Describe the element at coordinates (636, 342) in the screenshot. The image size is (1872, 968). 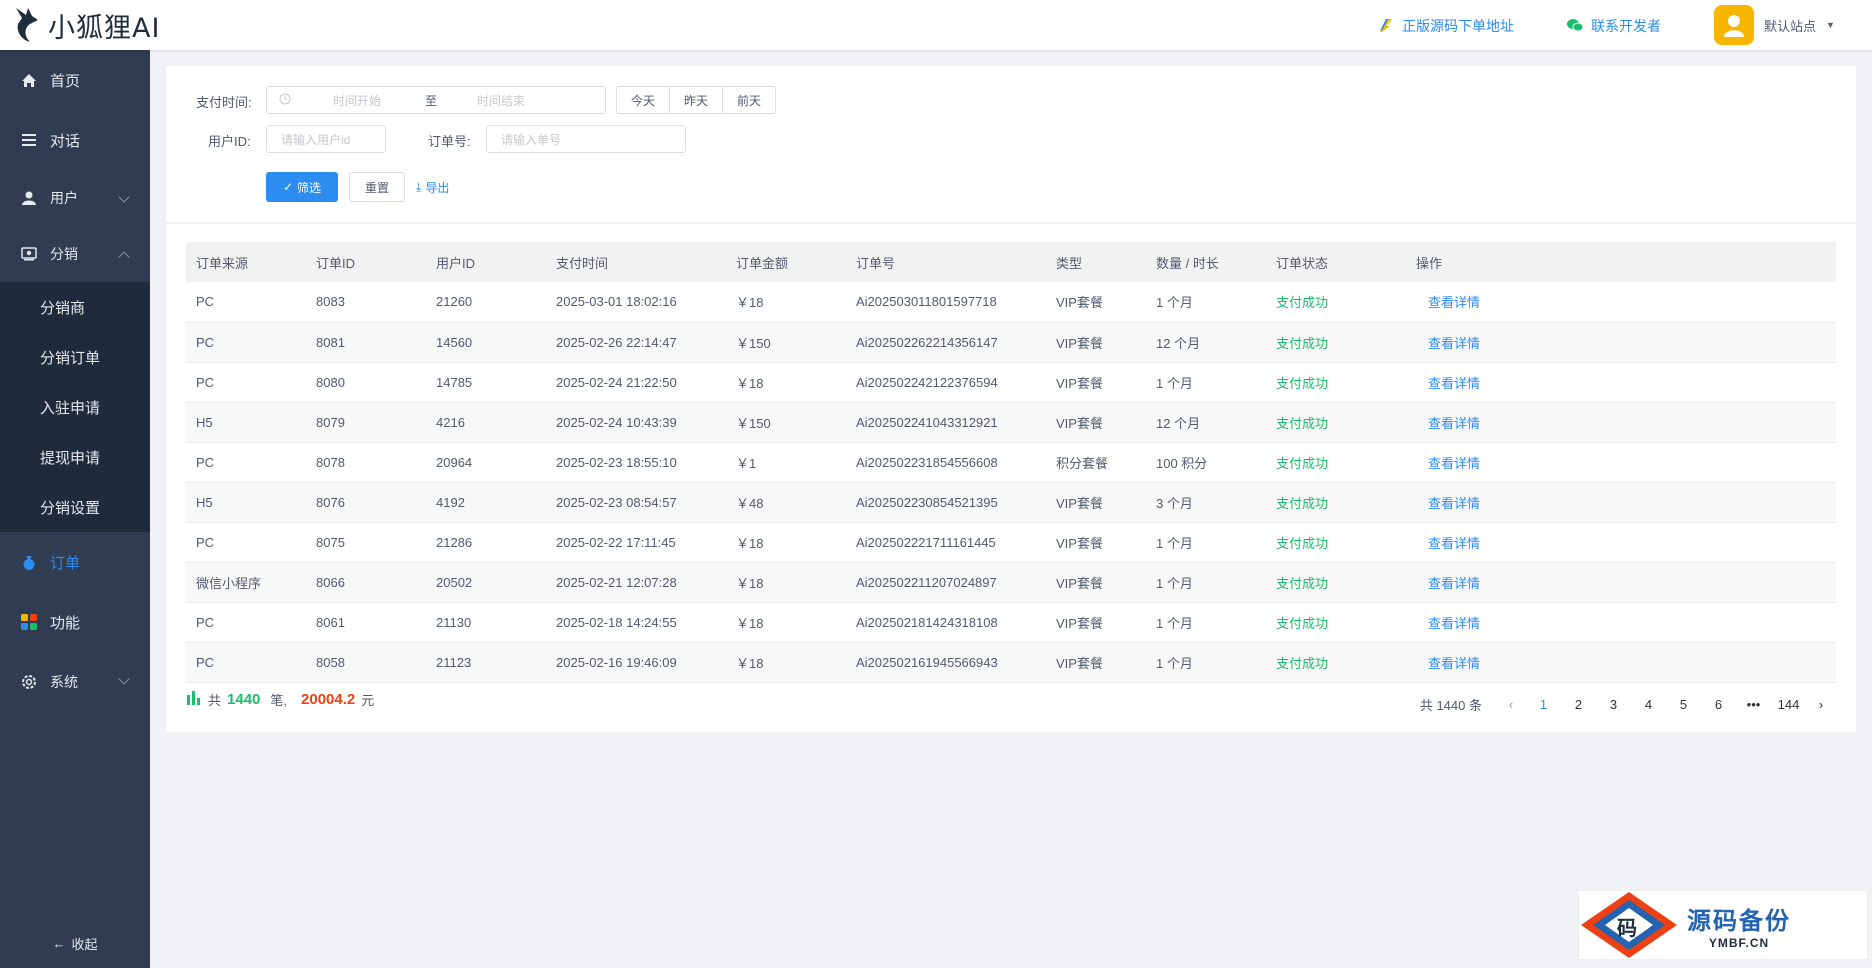
I see `table-cell: 2025-02-26 22:14:47` at that location.